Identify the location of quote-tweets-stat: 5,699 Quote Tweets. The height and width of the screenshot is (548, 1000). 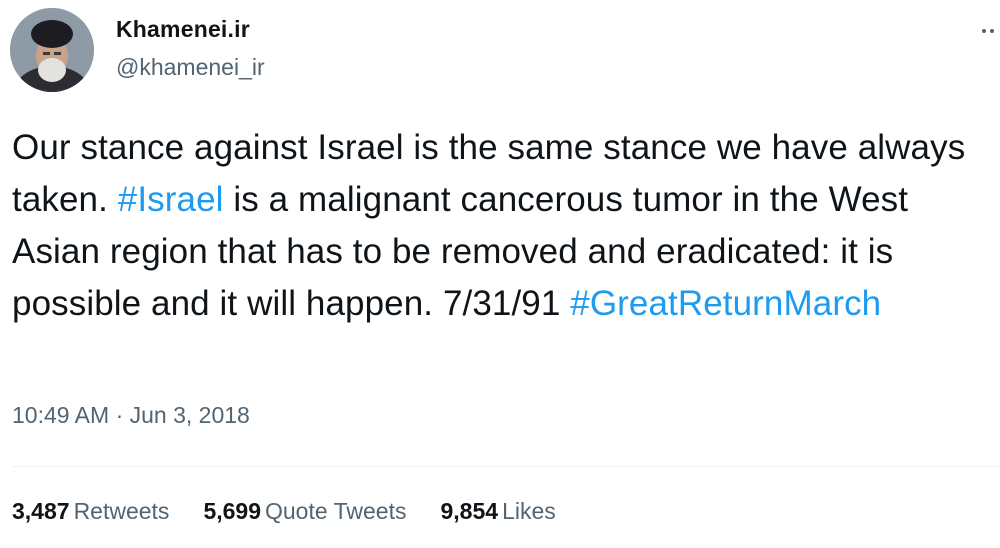
(304, 511).